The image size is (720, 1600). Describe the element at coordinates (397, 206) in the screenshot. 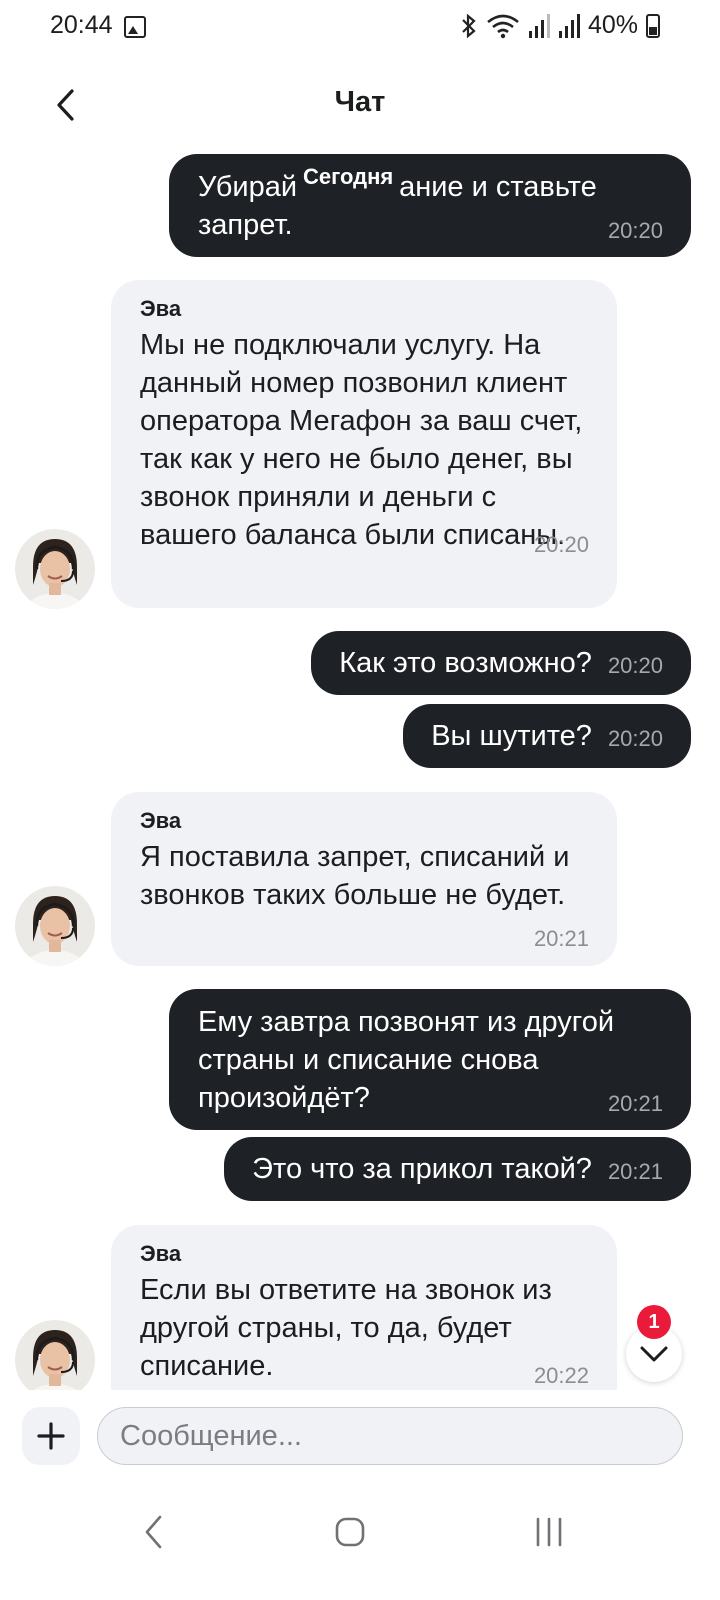

I see `message-text: Убирай ание и ставьте запрет.` at that location.